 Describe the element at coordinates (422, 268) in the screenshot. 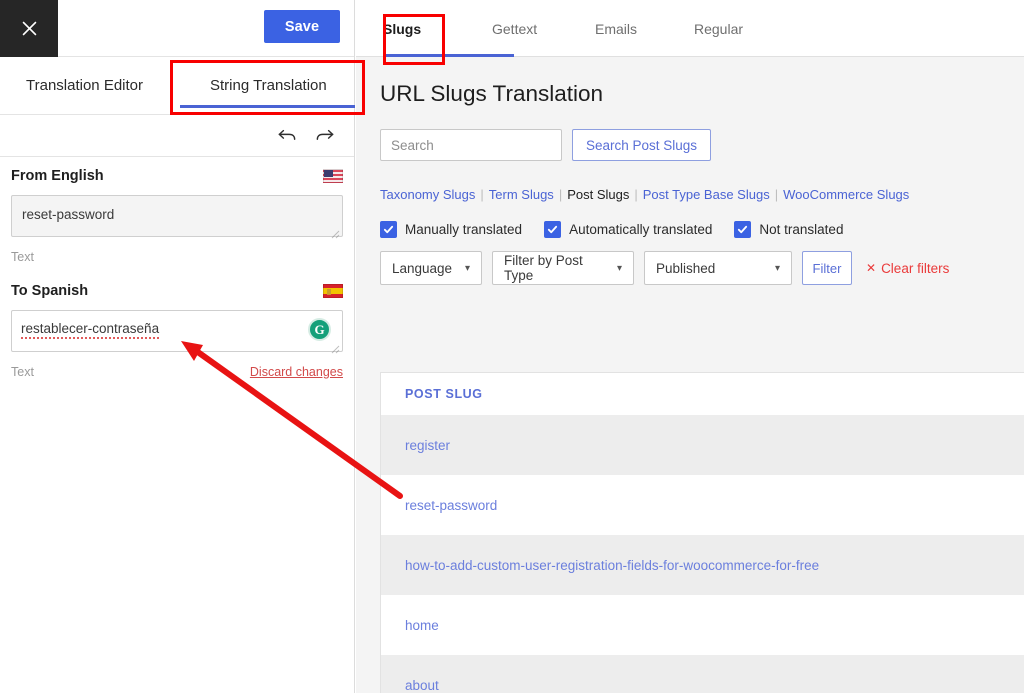

I see `language-select-value: Language` at that location.